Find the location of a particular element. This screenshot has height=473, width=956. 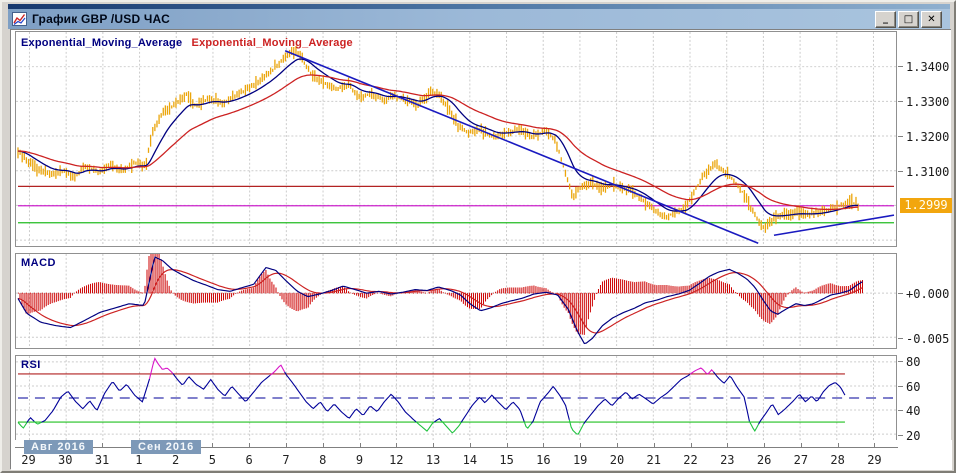

window-controls: _ □ ✕ is located at coordinates (908, 19).